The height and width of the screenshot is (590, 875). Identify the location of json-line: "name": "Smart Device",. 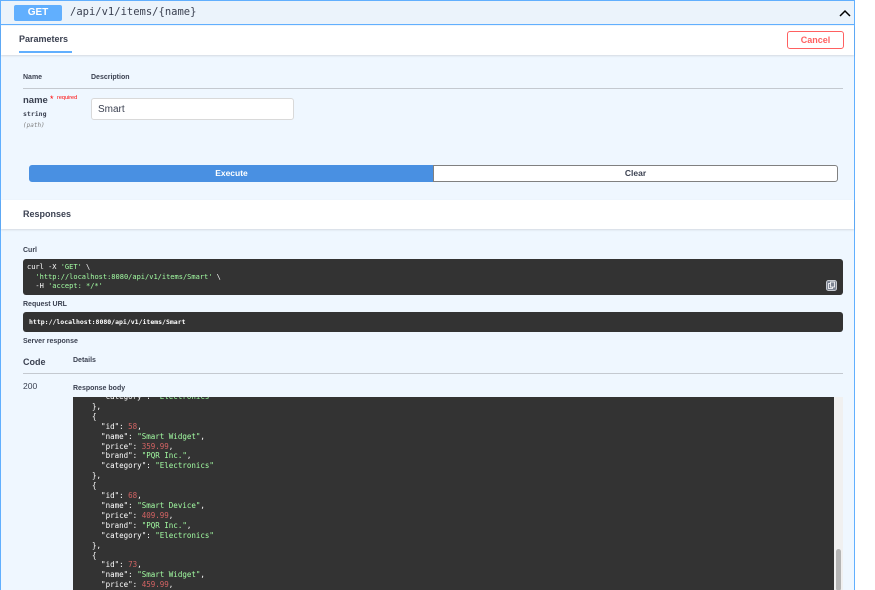
(144, 505).